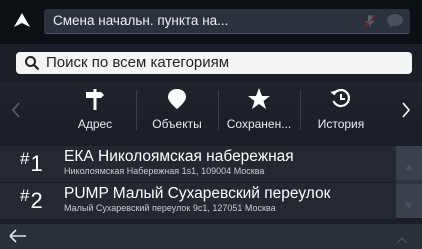 Image resolution: width=422 pixels, height=249 pixels. I want to click on scroll-down-button, so click(409, 201).